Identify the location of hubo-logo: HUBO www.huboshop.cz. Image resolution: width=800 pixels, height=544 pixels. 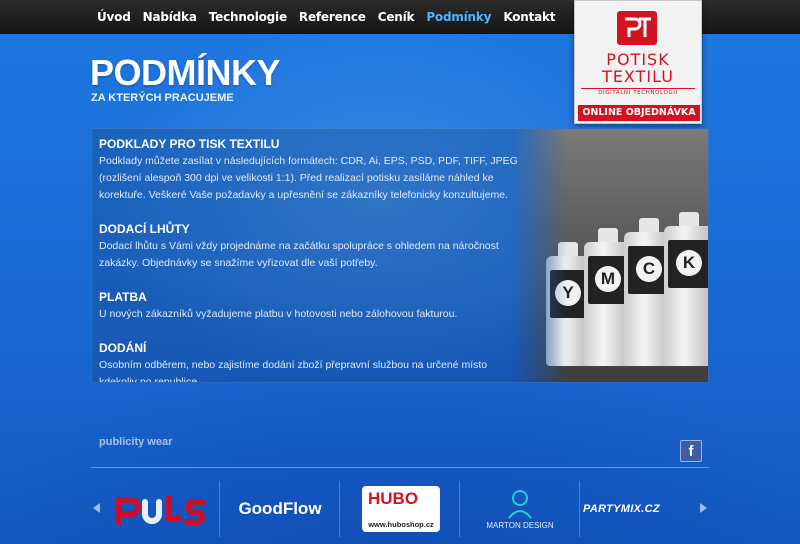
(401, 509).